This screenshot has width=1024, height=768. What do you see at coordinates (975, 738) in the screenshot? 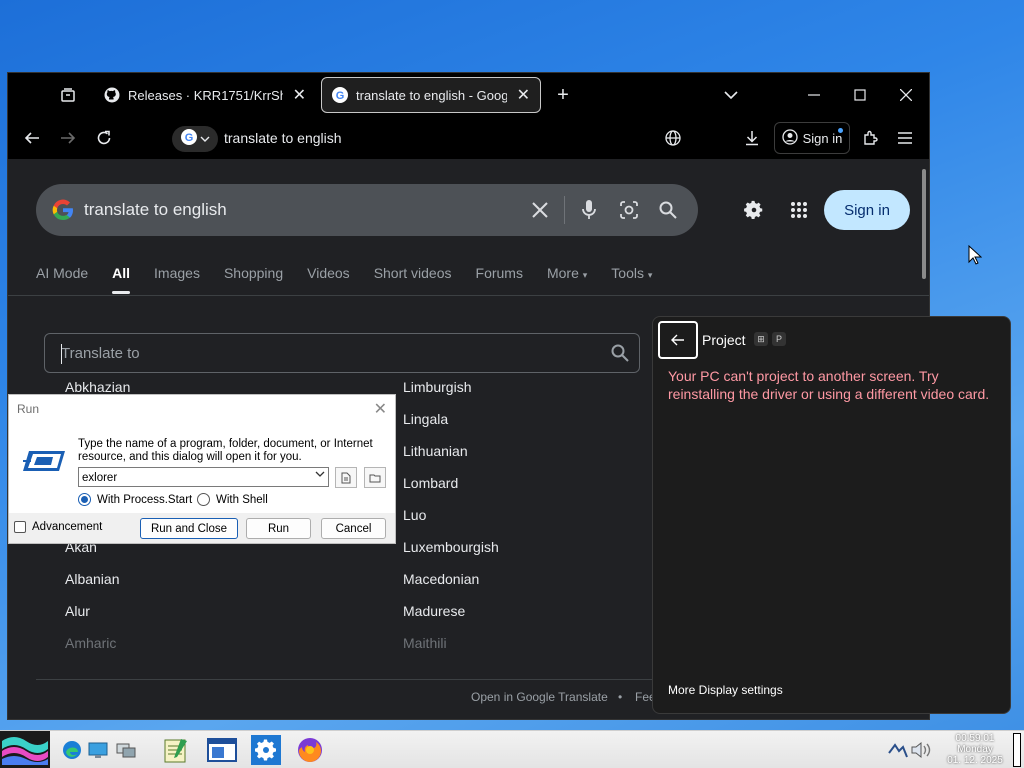
I see `clock-time: 00:59:01` at bounding box center [975, 738].